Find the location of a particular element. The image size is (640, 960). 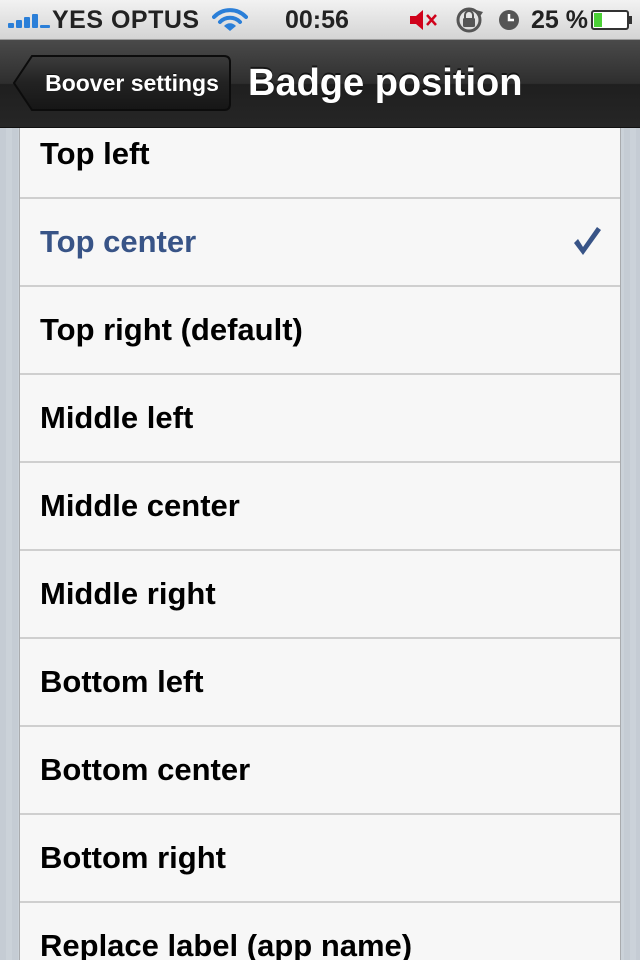

battery-percent: 25 % is located at coordinates (559, 20).